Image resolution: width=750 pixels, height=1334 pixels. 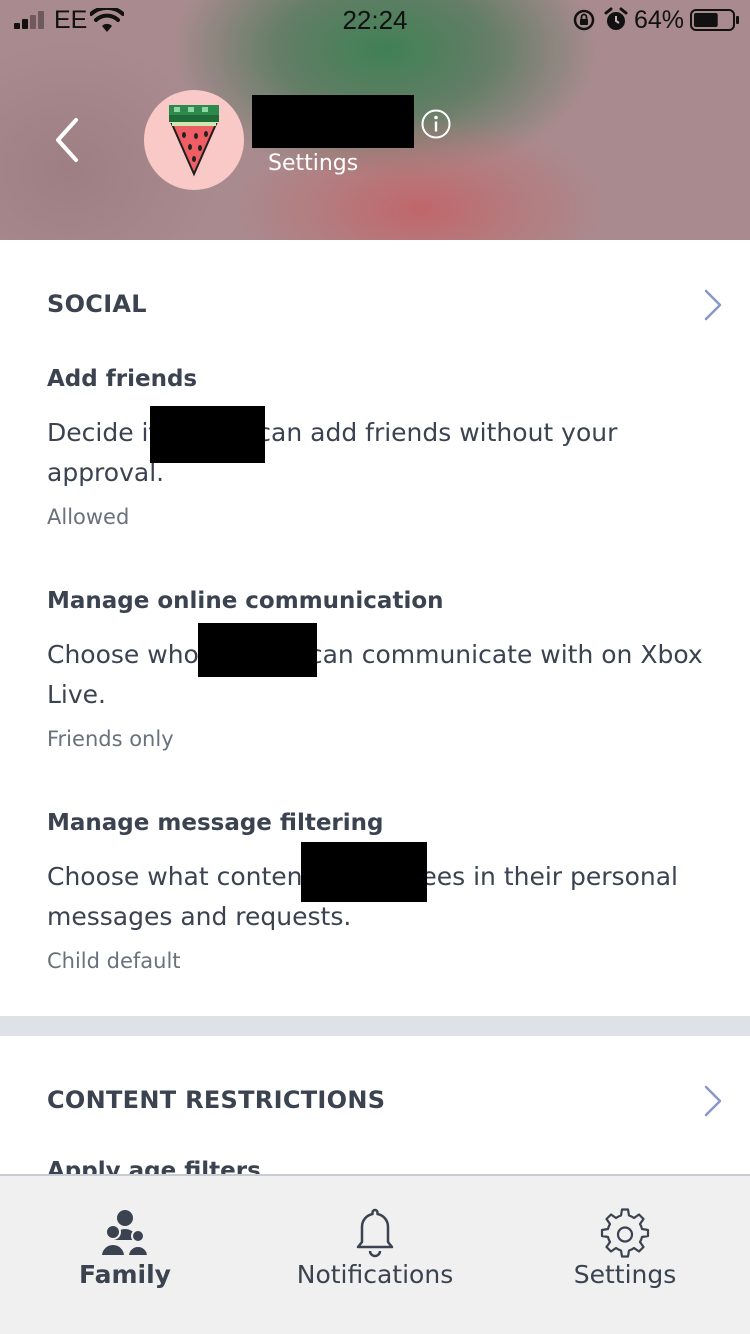 I want to click on tab-label: Notifications, so click(x=375, y=1274).